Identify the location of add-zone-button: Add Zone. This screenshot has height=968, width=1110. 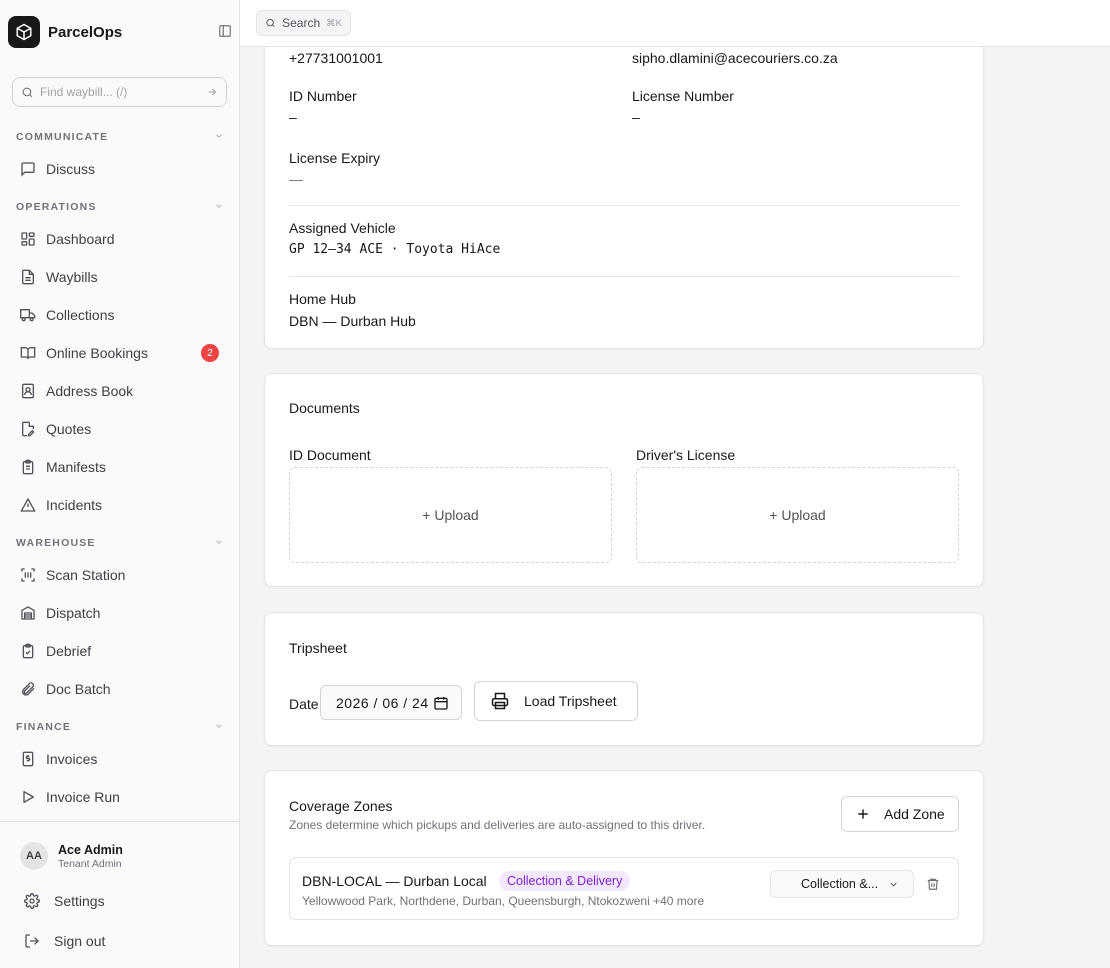
(900, 814).